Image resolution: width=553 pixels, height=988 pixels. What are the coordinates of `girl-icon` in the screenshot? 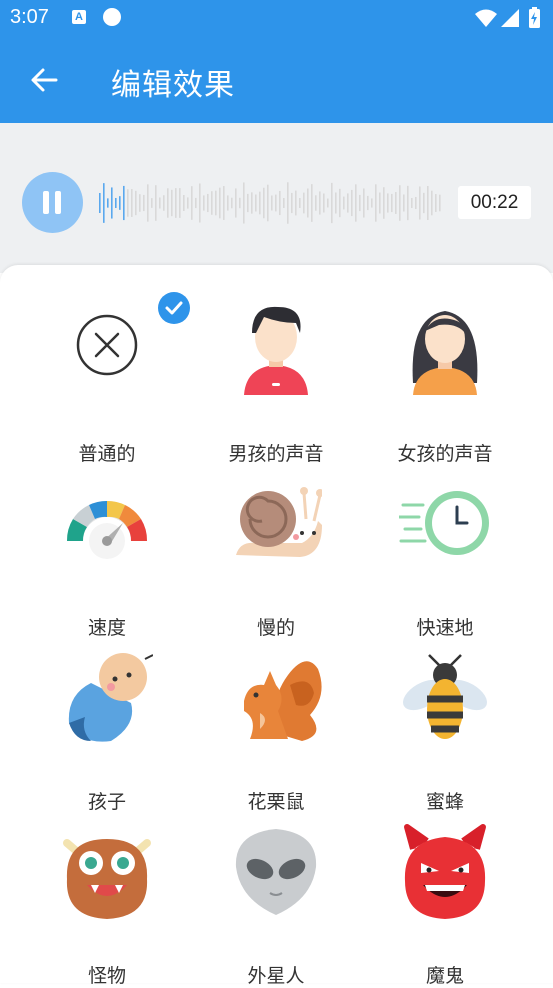 It's located at (445, 347).